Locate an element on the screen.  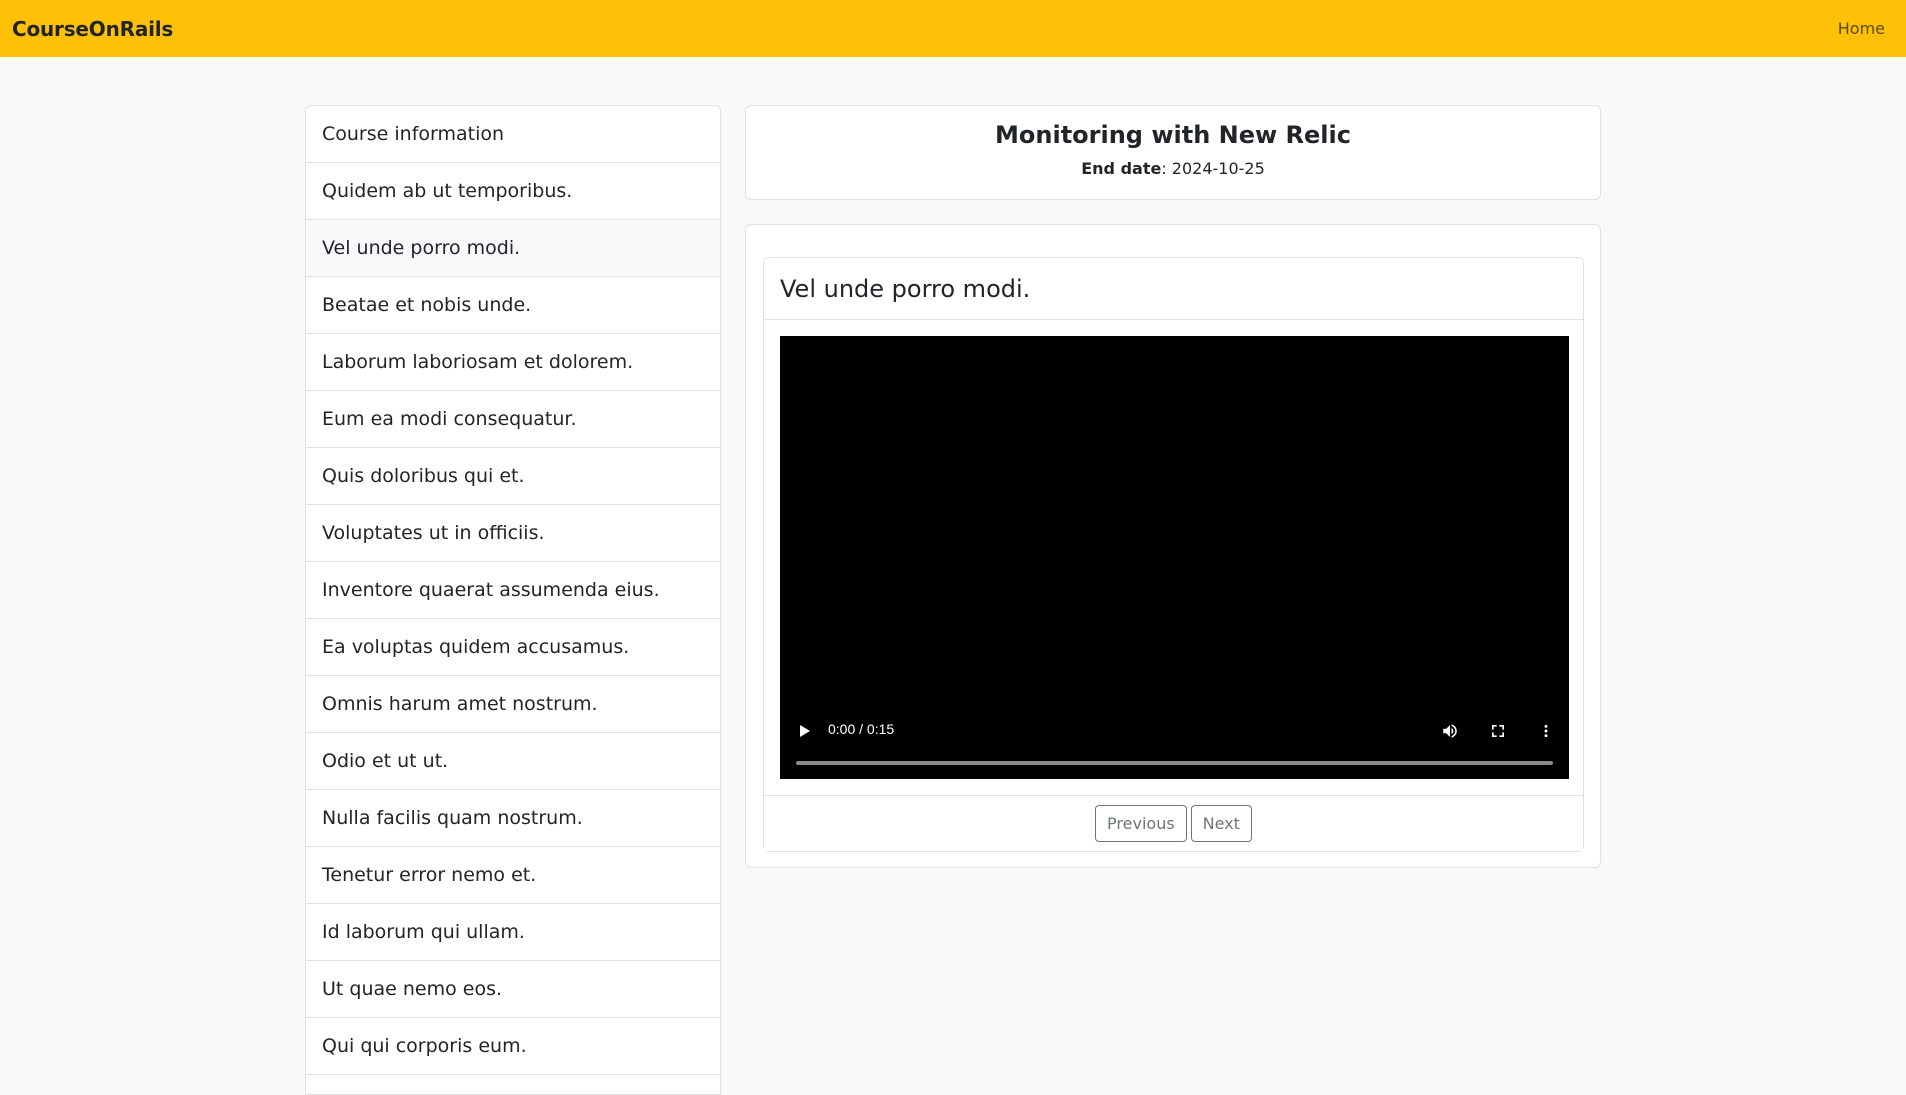
sidebar-item-lesson: Quis doloribus qui et. is located at coordinates (513, 476).